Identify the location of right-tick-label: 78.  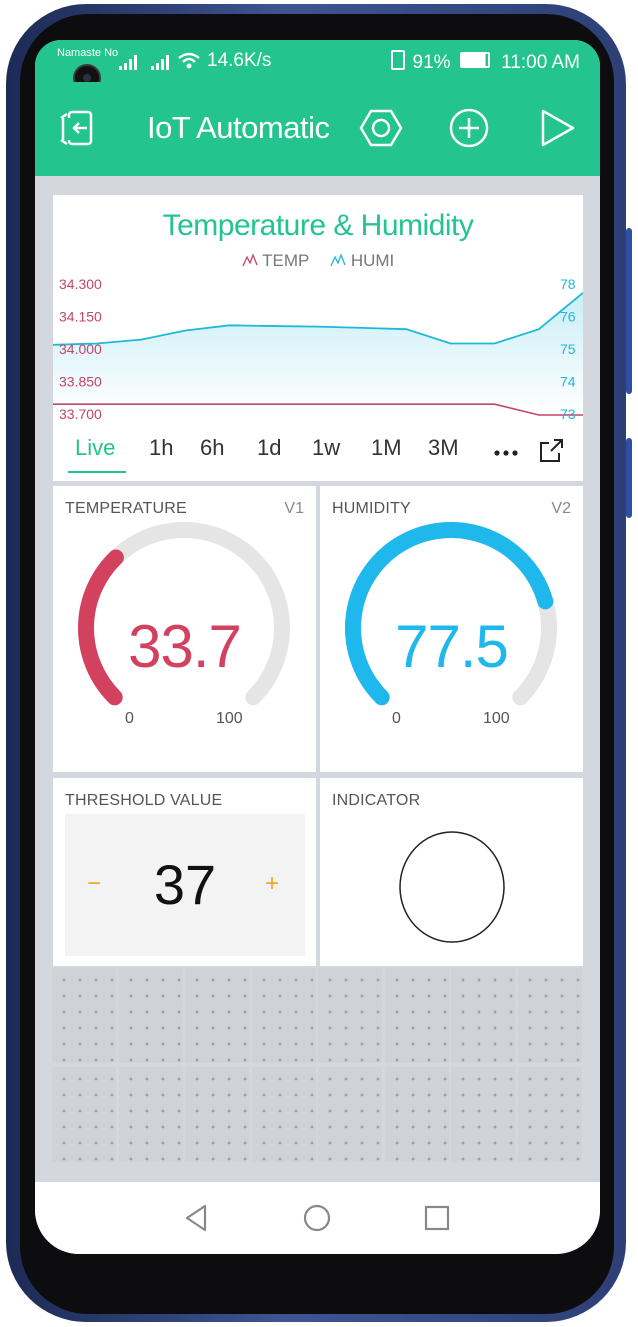
(568, 284).